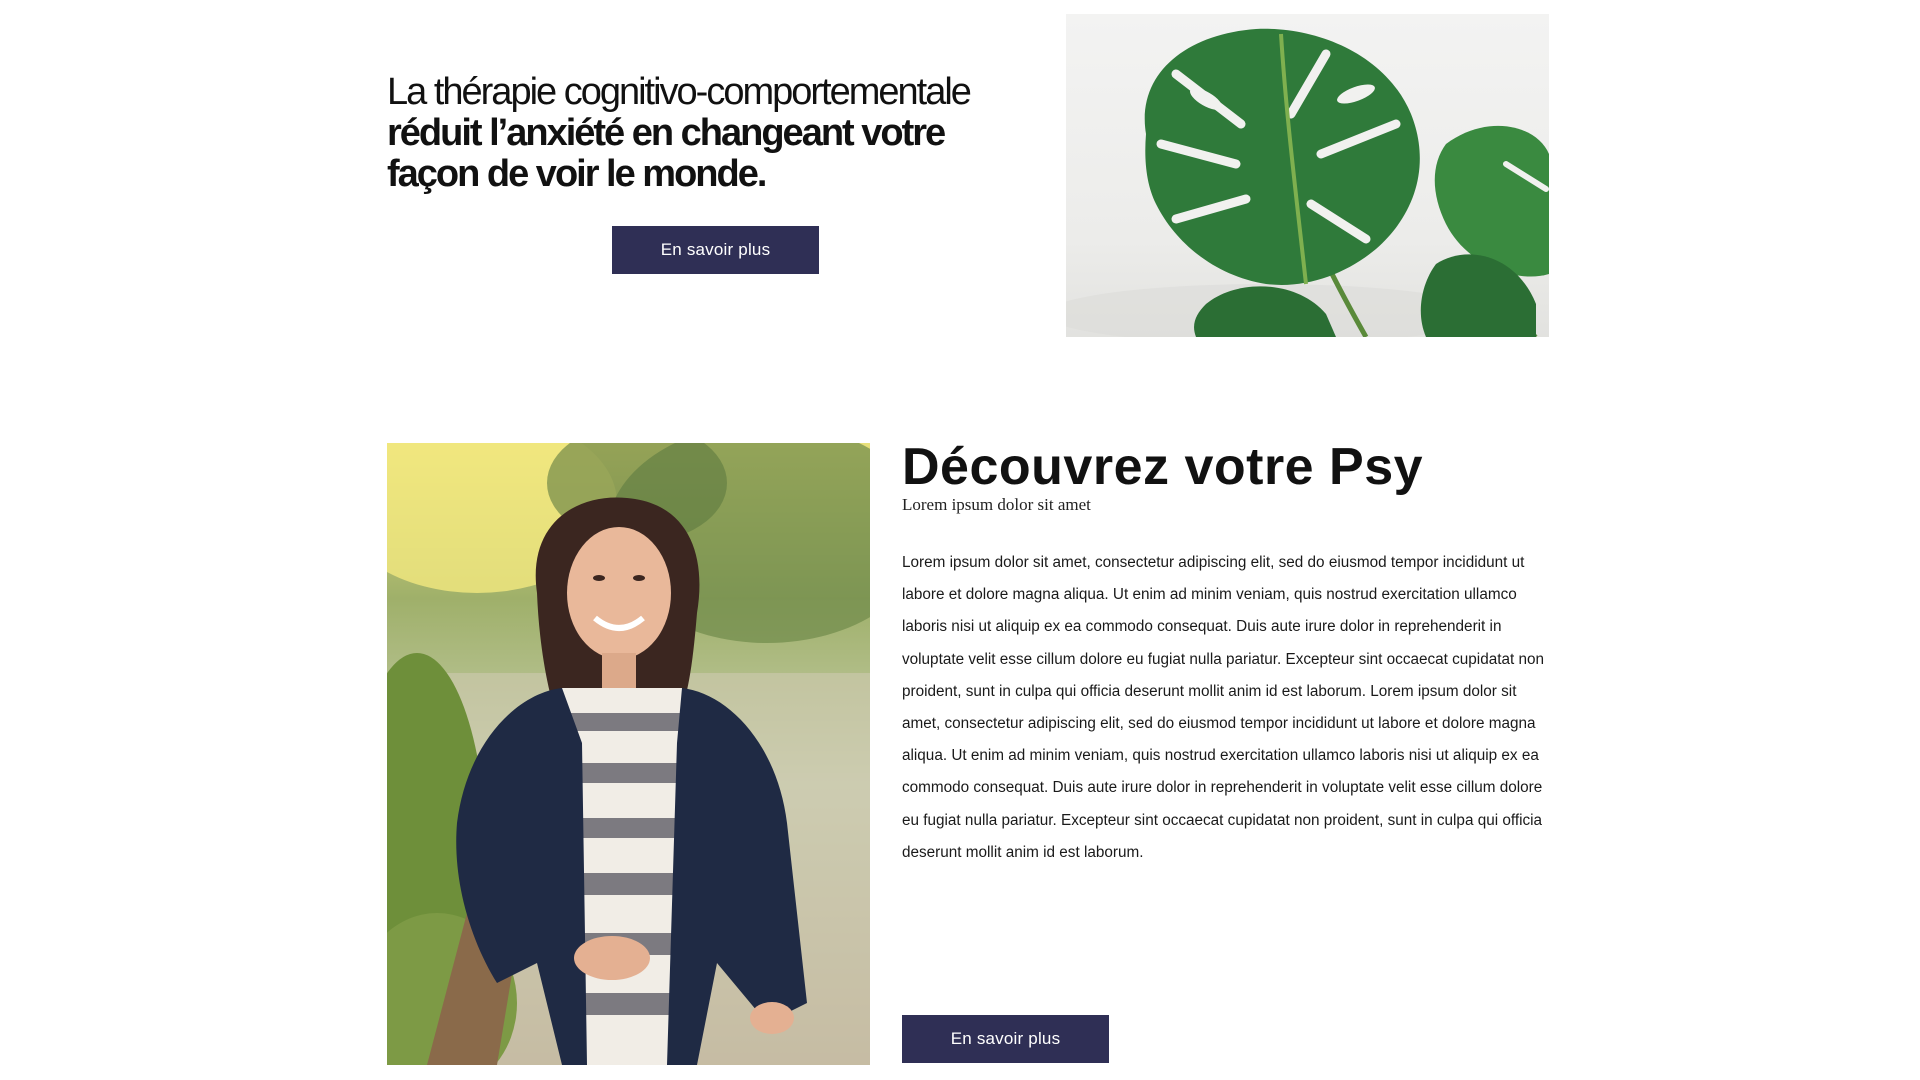 Image resolution: width=1920 pixels, height=1080 pixels. Describe the element at coordinates (1005, 1039) in the screenshot. I see `about-learn-more-button: En savoir plus` at that location.